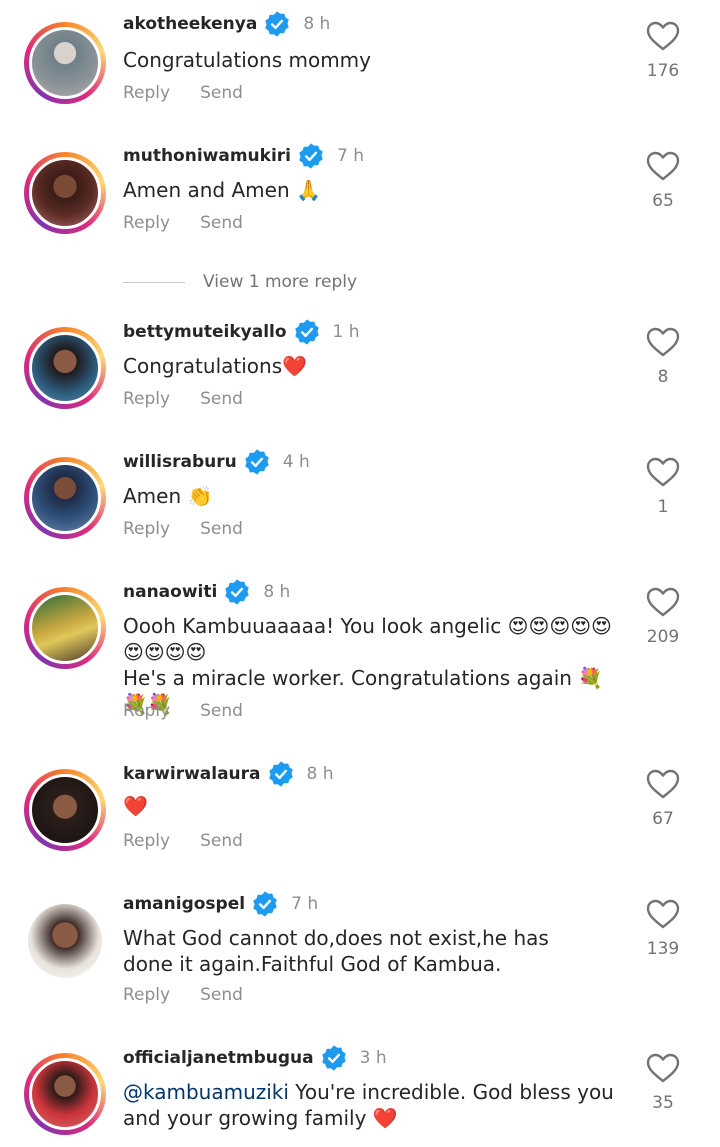  What do you see at coordinates (168, 496) in the screenshot?
I see `comment-text: Amen 👏` at bounding box center [168, 496].